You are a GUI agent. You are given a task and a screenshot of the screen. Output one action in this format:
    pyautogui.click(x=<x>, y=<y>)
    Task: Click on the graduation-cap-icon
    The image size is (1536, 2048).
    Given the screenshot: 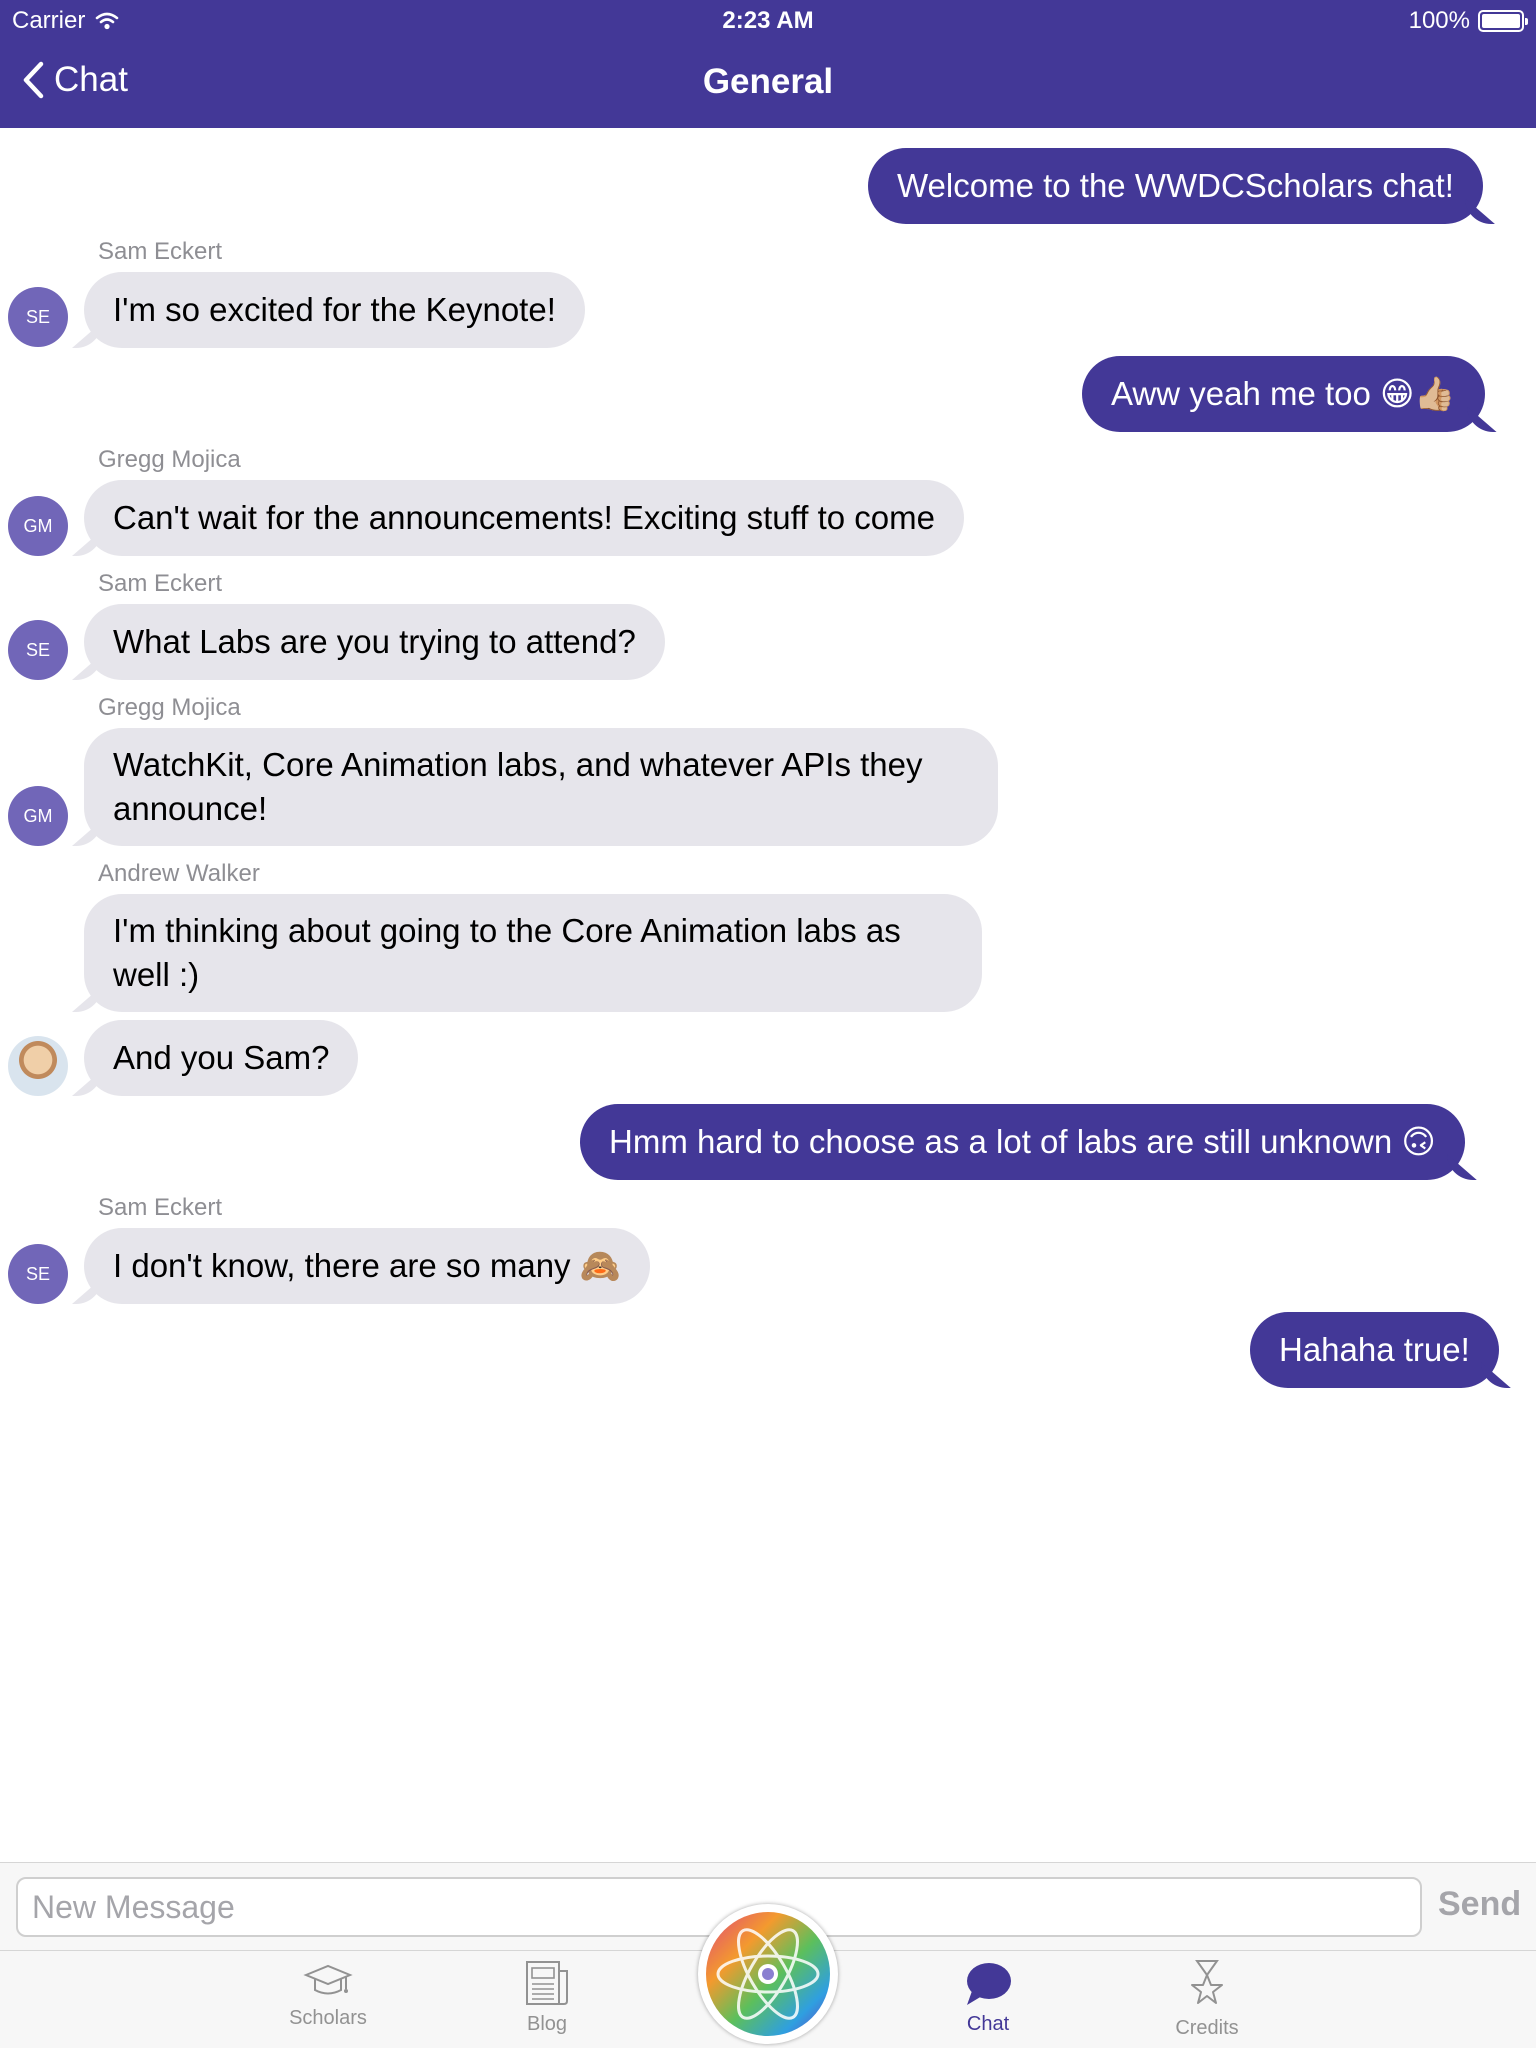 What is the action you would take?
    pyautogui.click(x=328, y=1979)
    